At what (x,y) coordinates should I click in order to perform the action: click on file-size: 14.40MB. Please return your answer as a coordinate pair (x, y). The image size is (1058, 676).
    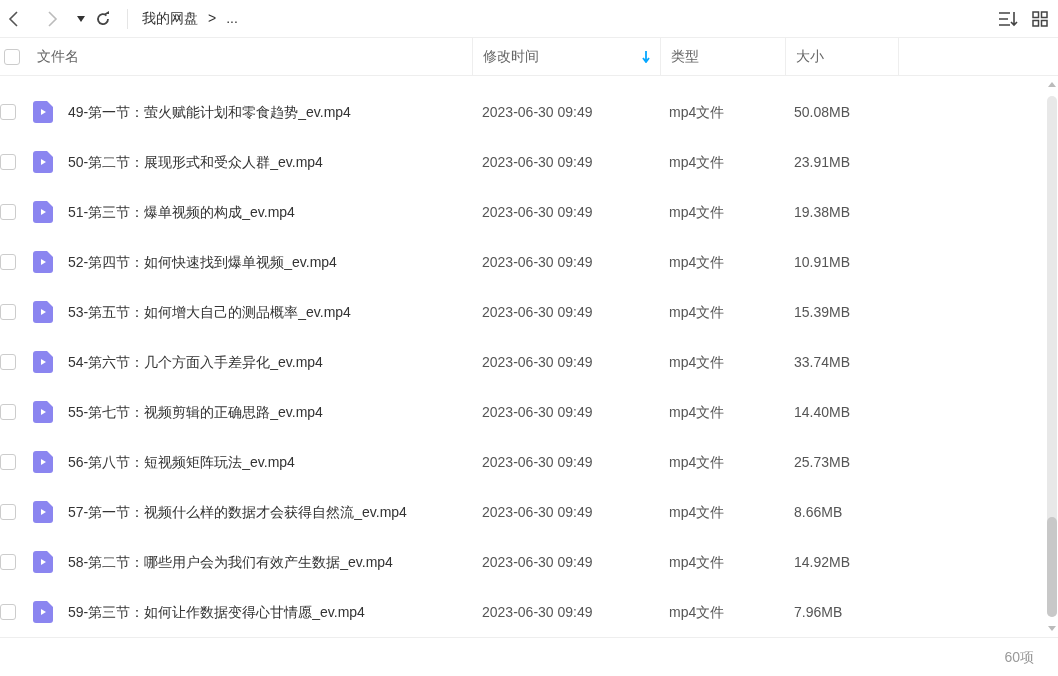
    Looking at the image, I should click on (823, 412).